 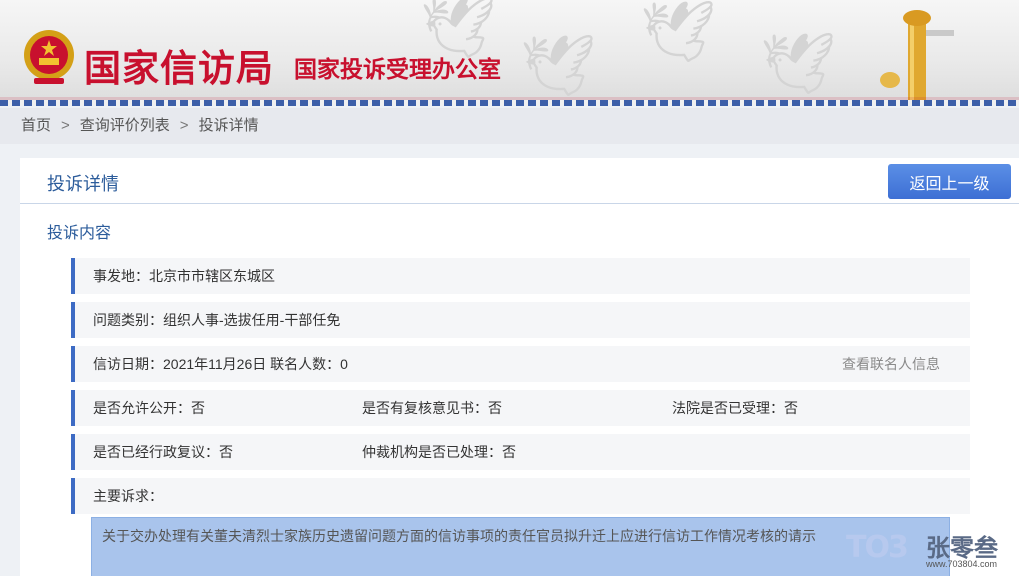 What do you see at coordinates (520, 452) in the screenshot?
I see `detail-row-status-2: 是否已经行政复议：否 仲裁机构是否已处理：否` at bounding box center [520, 452].